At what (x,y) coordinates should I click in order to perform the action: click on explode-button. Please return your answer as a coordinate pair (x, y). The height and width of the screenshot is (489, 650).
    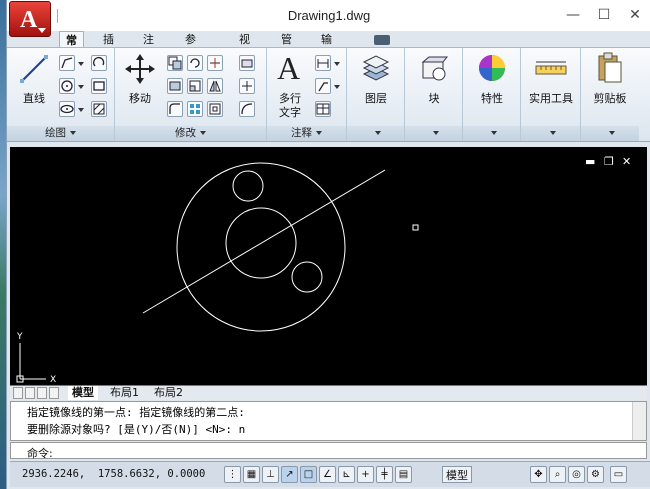
    Looking at the image, I should click on (247, 86).